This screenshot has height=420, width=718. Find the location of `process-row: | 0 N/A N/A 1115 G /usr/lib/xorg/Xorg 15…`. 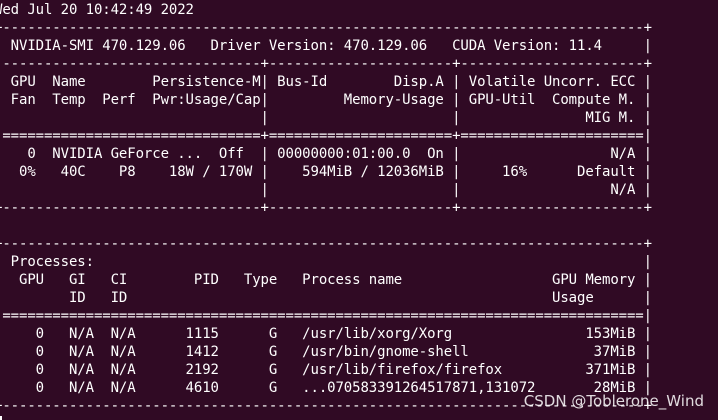

process-row: | 0 N/A N/A 1115 G /usr/lib/xorg/Xorg 15… is located at coordinates (326, 334).